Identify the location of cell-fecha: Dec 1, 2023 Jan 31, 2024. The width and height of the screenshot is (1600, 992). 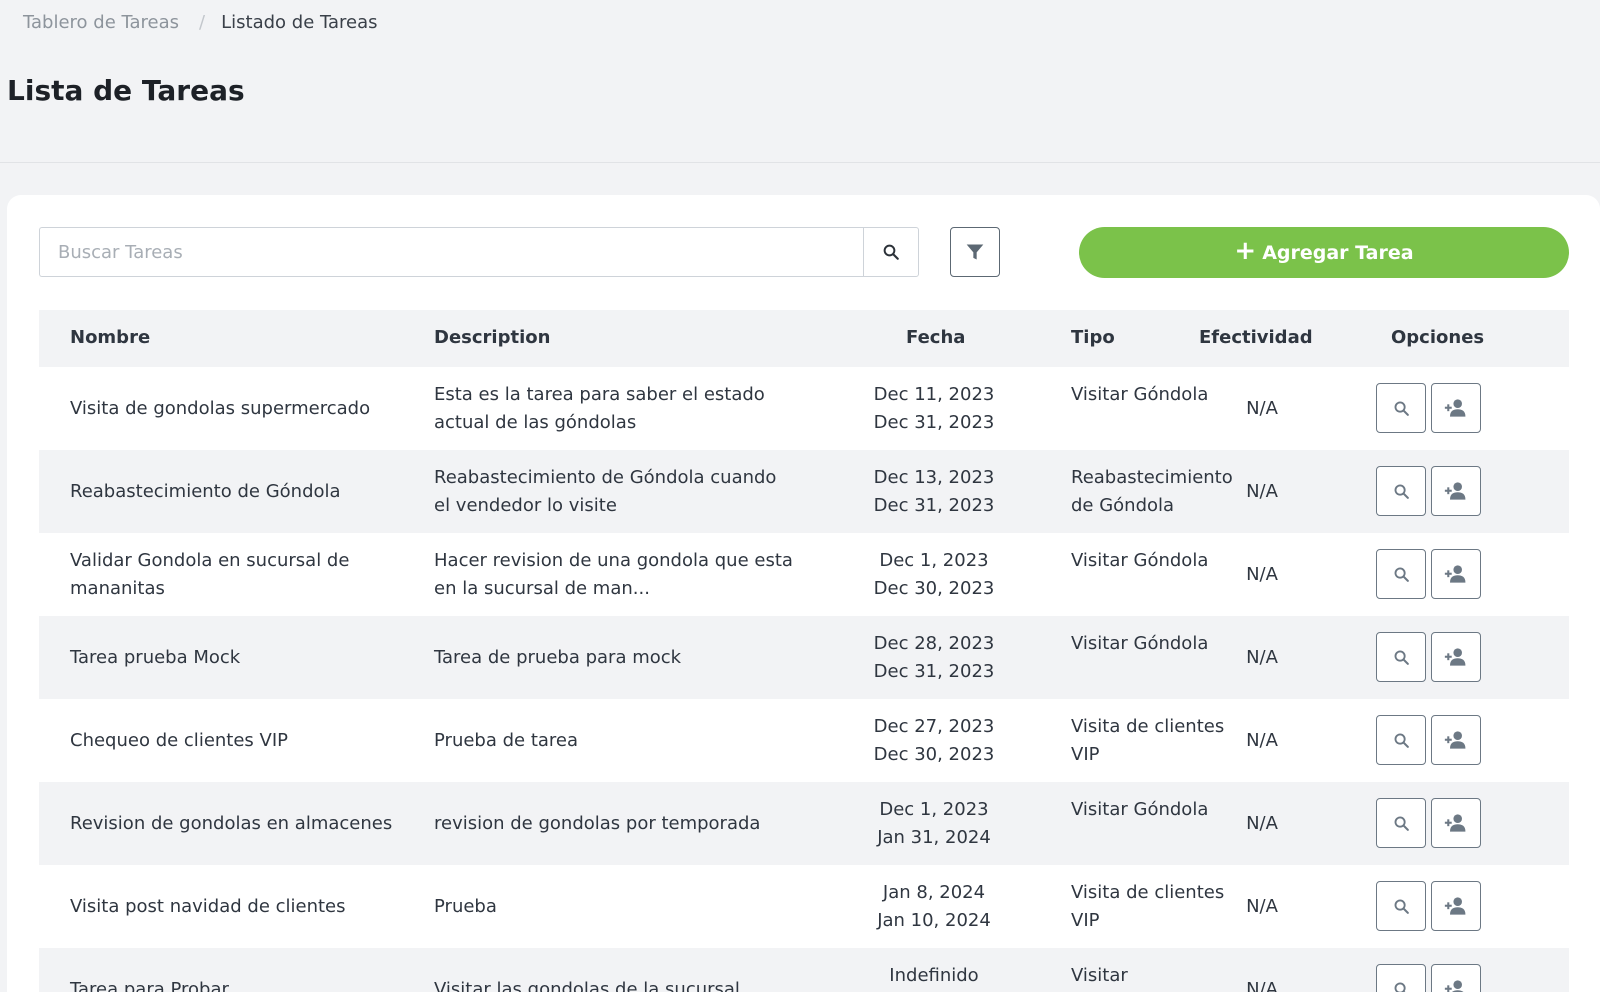
(934, 824).